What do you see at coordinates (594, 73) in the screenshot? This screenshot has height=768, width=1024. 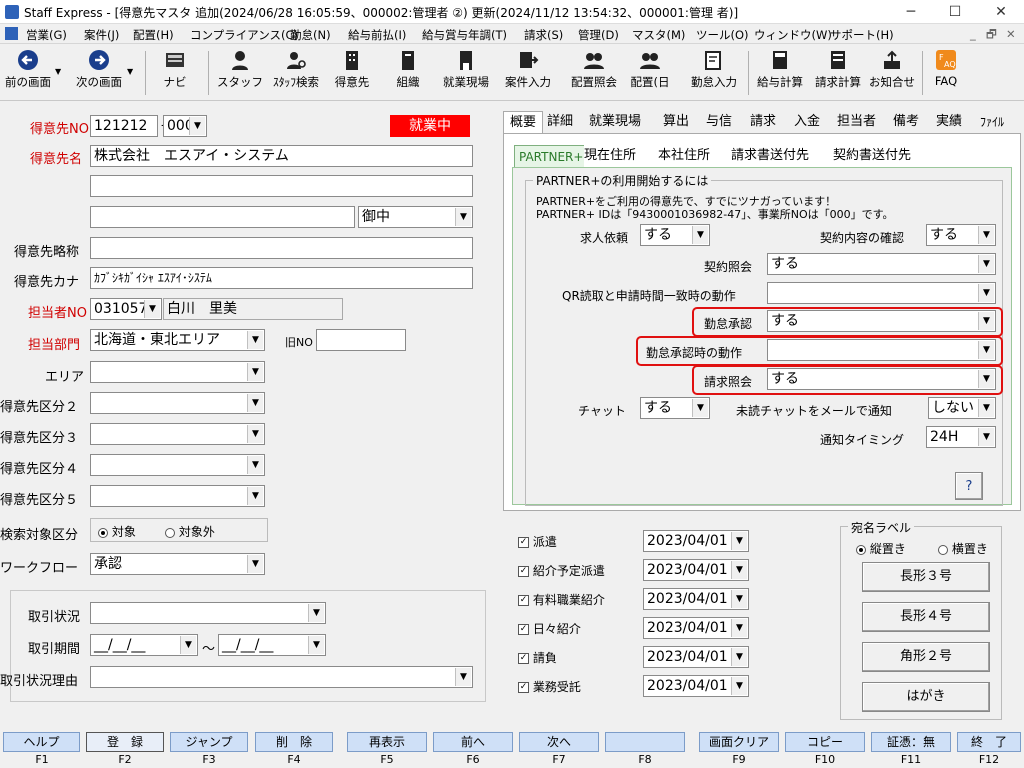 I see `assign-ref-button: 配置照会` at bounding box center [594, 73].